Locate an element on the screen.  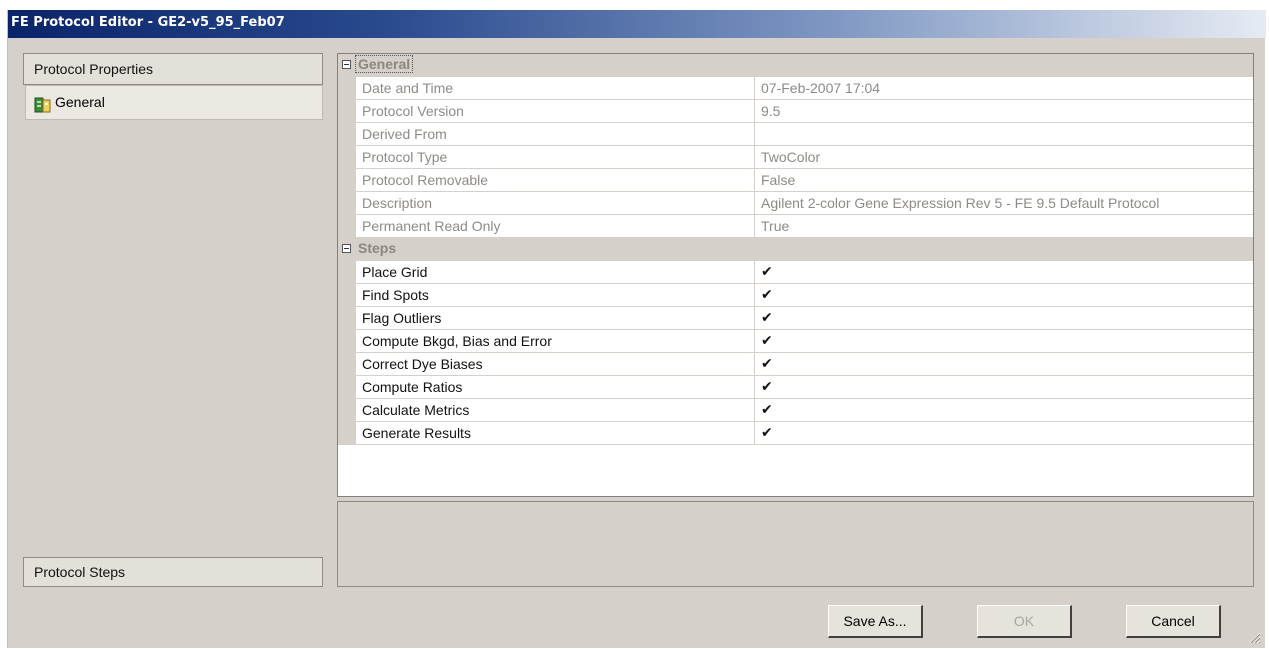
property-row: Date and Time 07-Feb-2007 17:04 is located at coordinates (795, 88).